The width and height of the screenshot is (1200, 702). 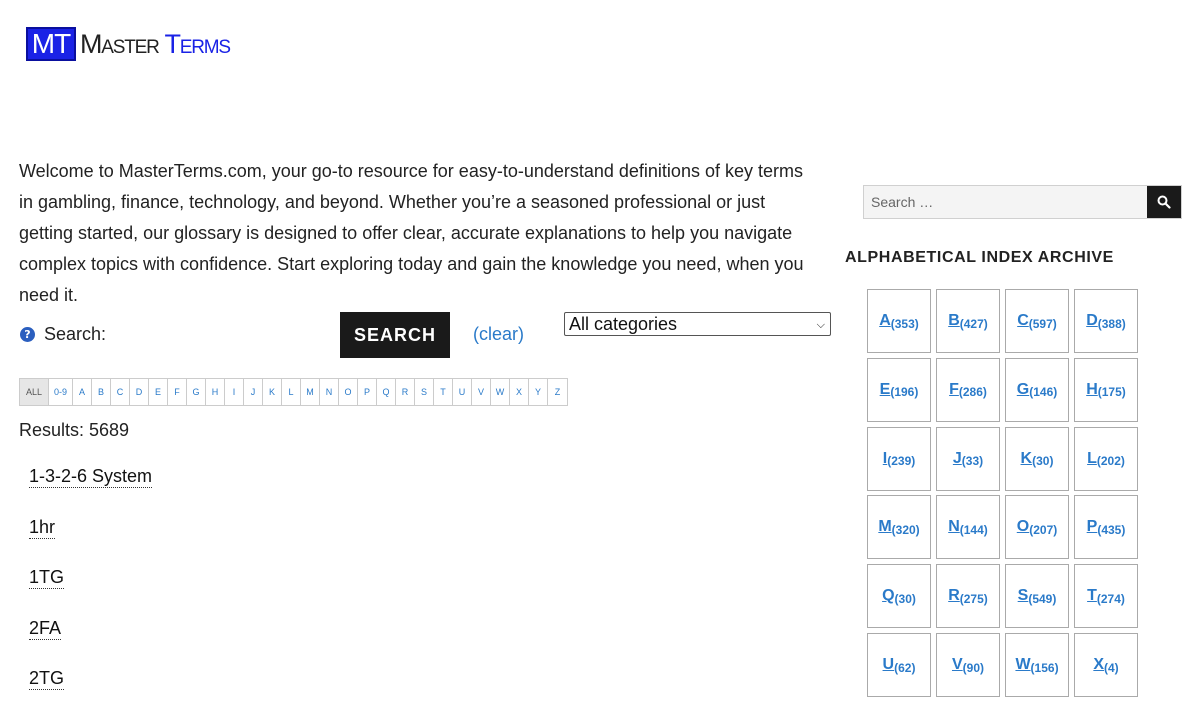 What do you see at coordinates (47, 578) in the screenshot?
I see `term-link: 1TG` at bounding box center [47, 578].